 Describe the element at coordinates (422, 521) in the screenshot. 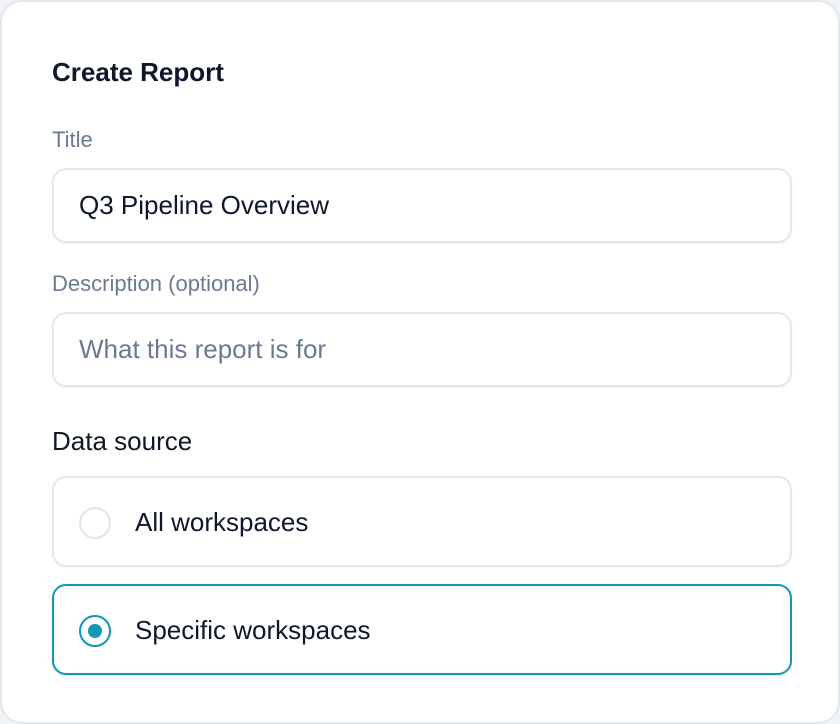

I see `option-all-workspaces: All workspaces` at that location.